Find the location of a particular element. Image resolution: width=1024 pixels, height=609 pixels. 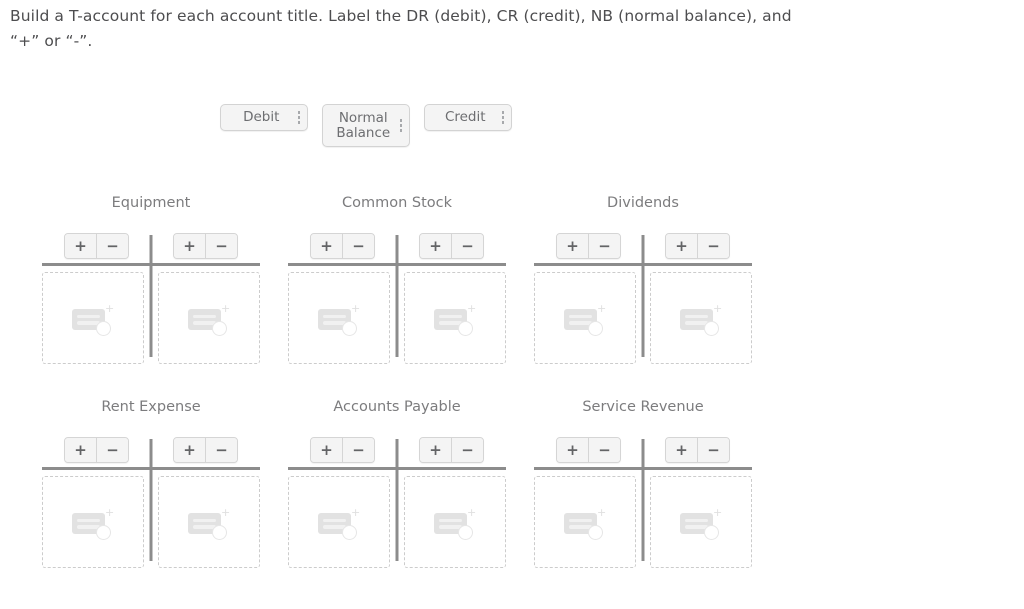

t-account-common-stock: Common Stock + − + − + + is located at coordinates (397, 277).